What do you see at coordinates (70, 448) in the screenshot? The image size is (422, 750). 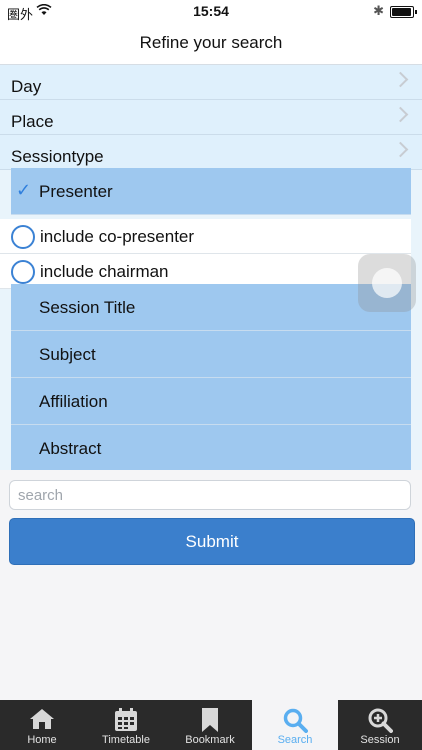 I see `field-label: Abstract` at bounding box center [70, 448].